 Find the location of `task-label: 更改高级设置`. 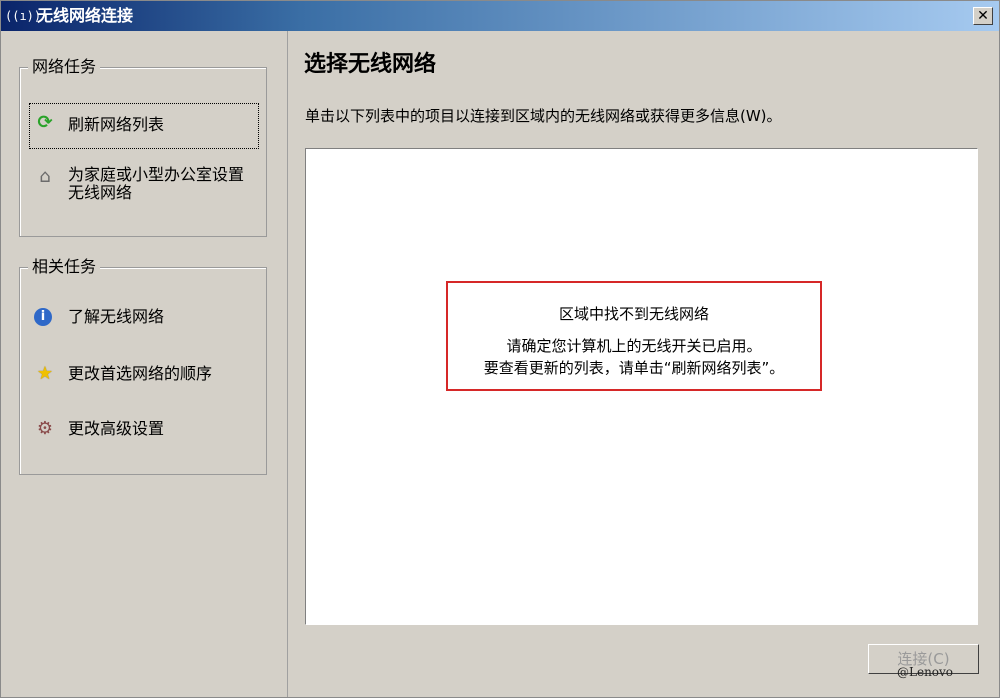

task-label: 更改高级设置 is located at coordinates (116, 428).